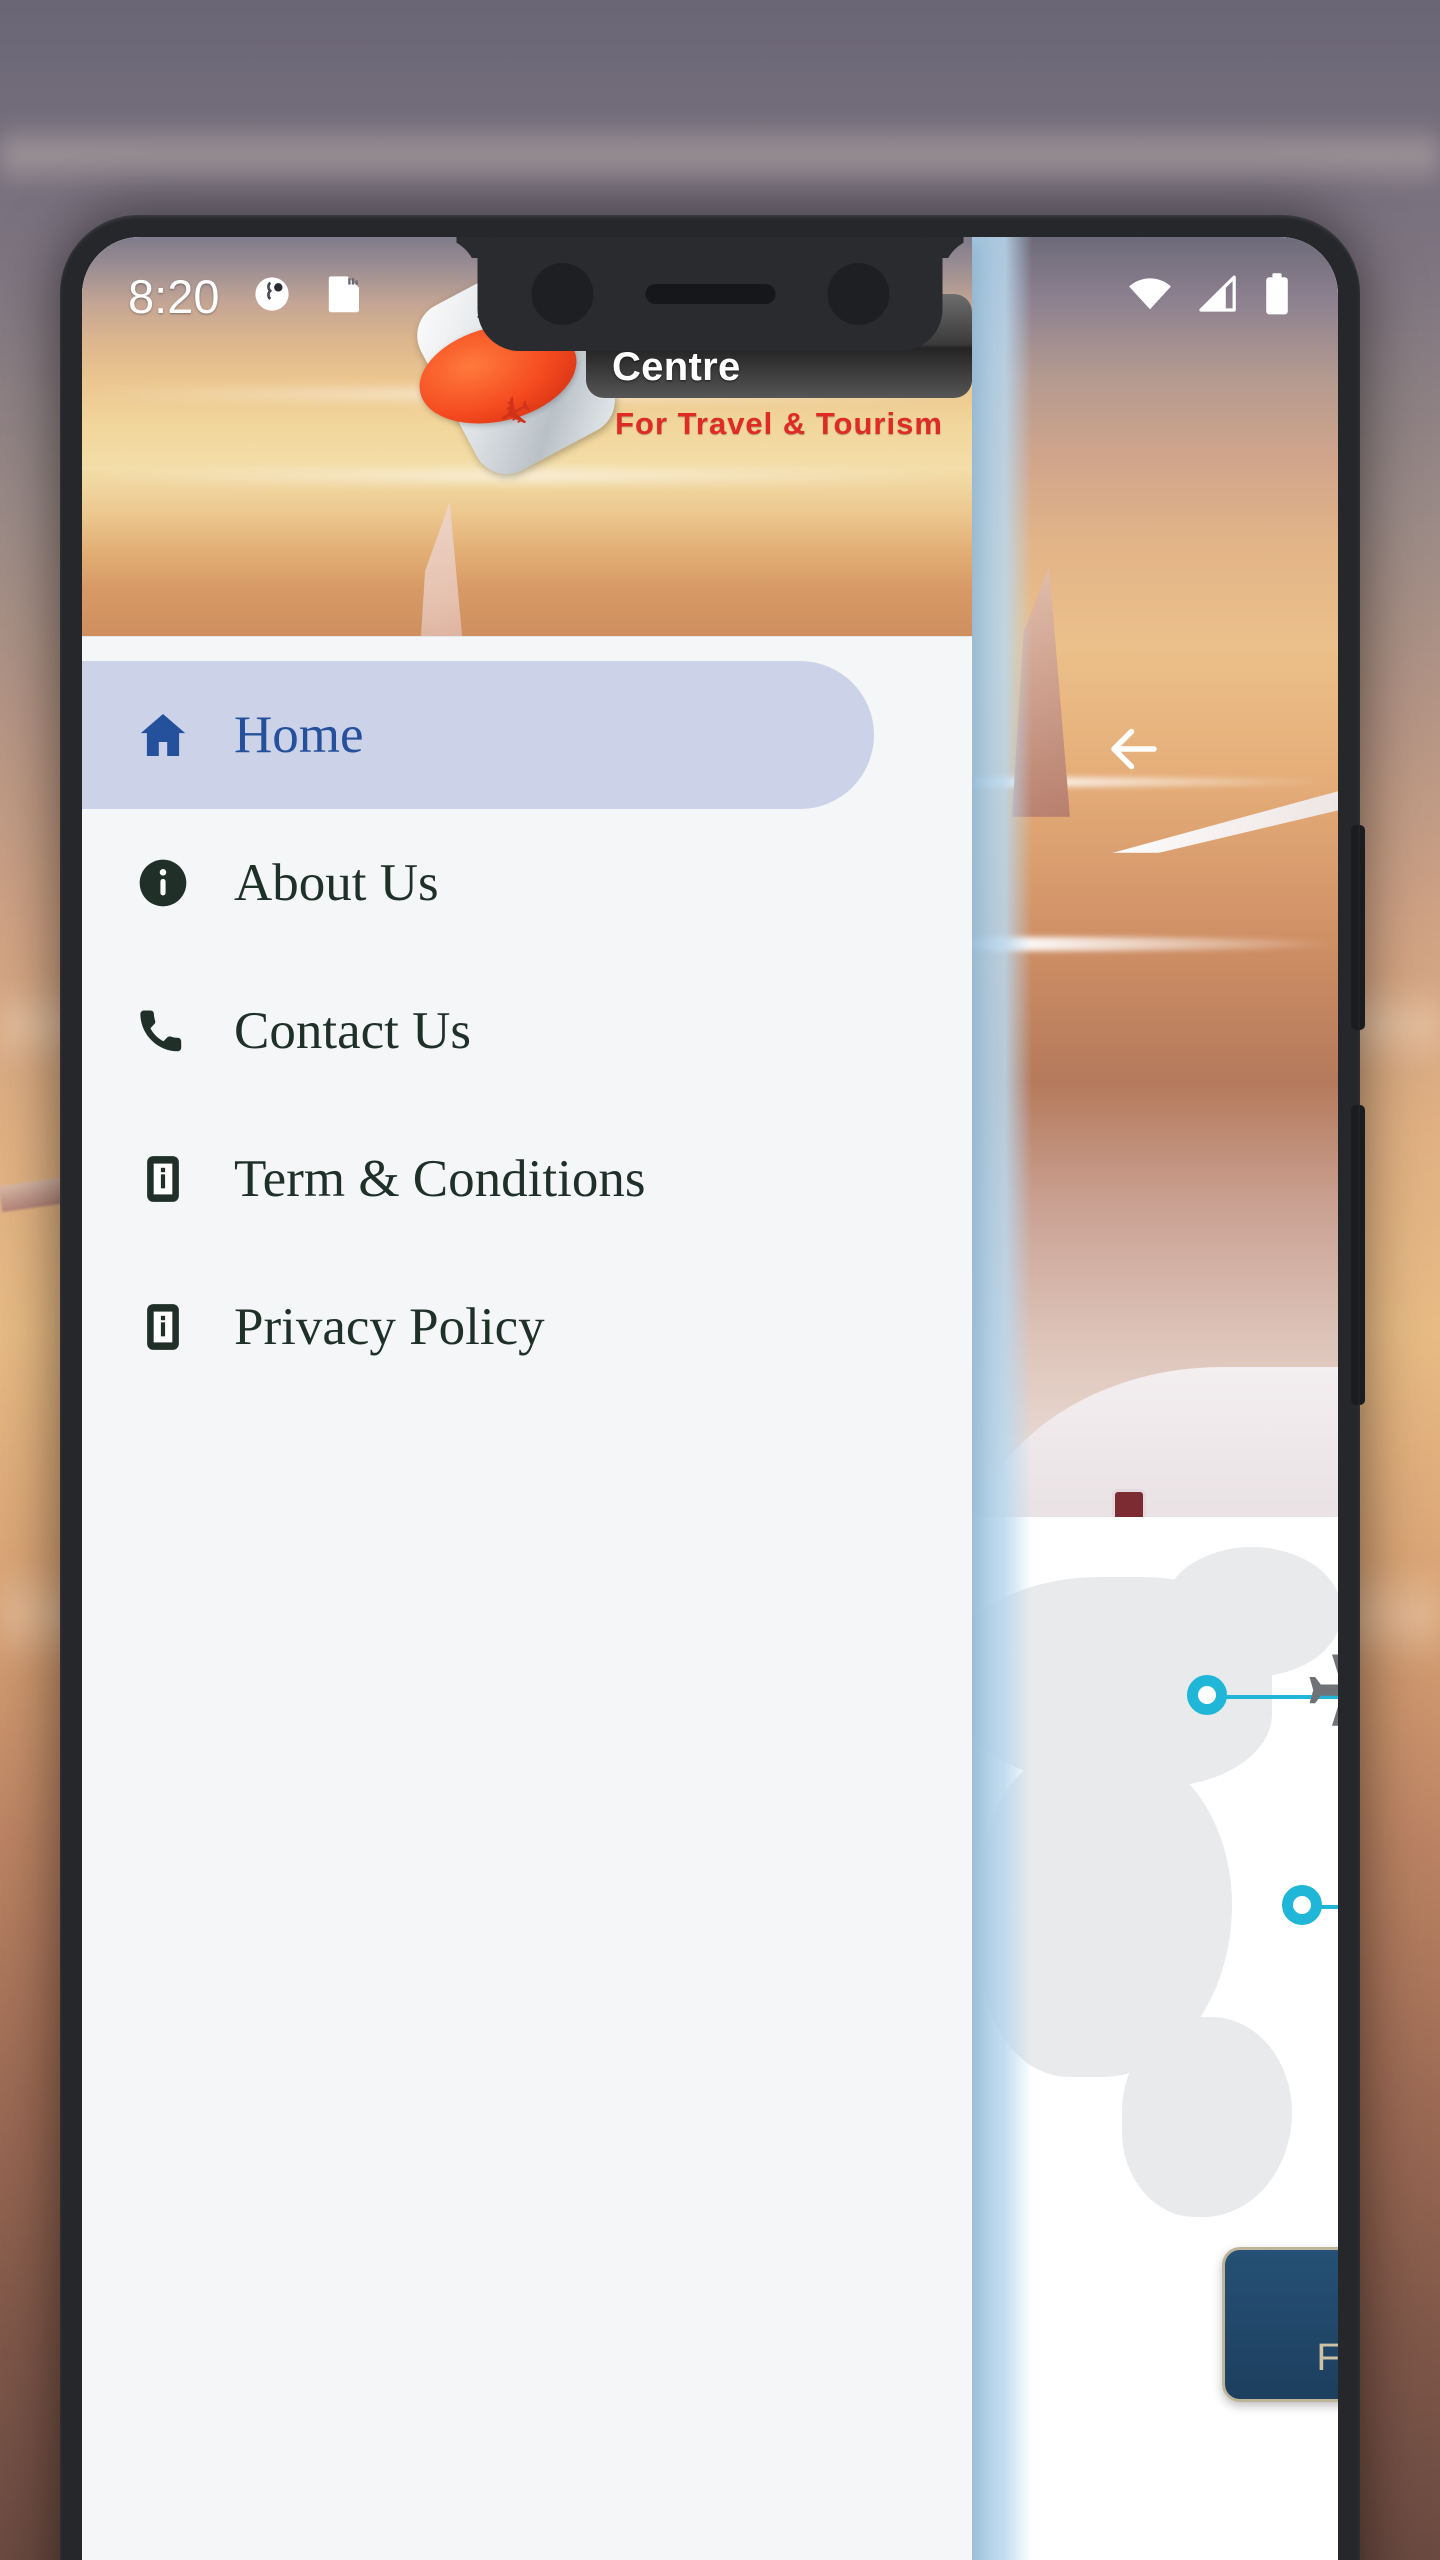  Describe the element at coordinates (1358, 927) in the screenshot. I see `power-button` at that location.